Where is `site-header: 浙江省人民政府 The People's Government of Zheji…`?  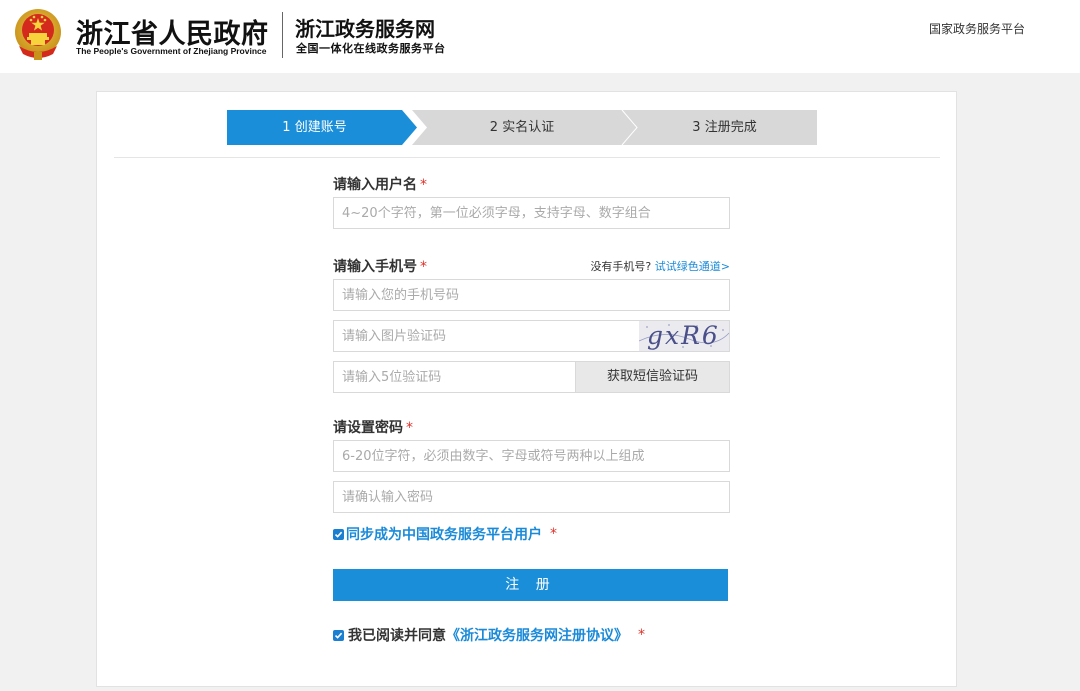
site-header: 浙江省人民政府 The People's Government of Zheji… is located at coordinates (540, 36).